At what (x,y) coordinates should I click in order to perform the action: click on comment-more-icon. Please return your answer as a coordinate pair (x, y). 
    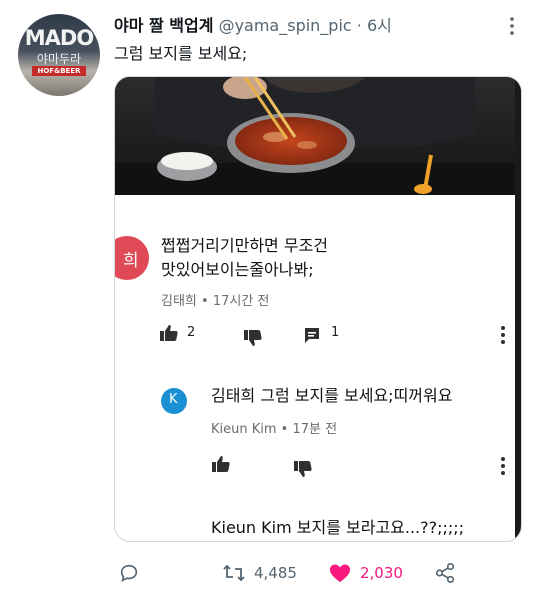
    Looking at the image, I should click on (503, 335).